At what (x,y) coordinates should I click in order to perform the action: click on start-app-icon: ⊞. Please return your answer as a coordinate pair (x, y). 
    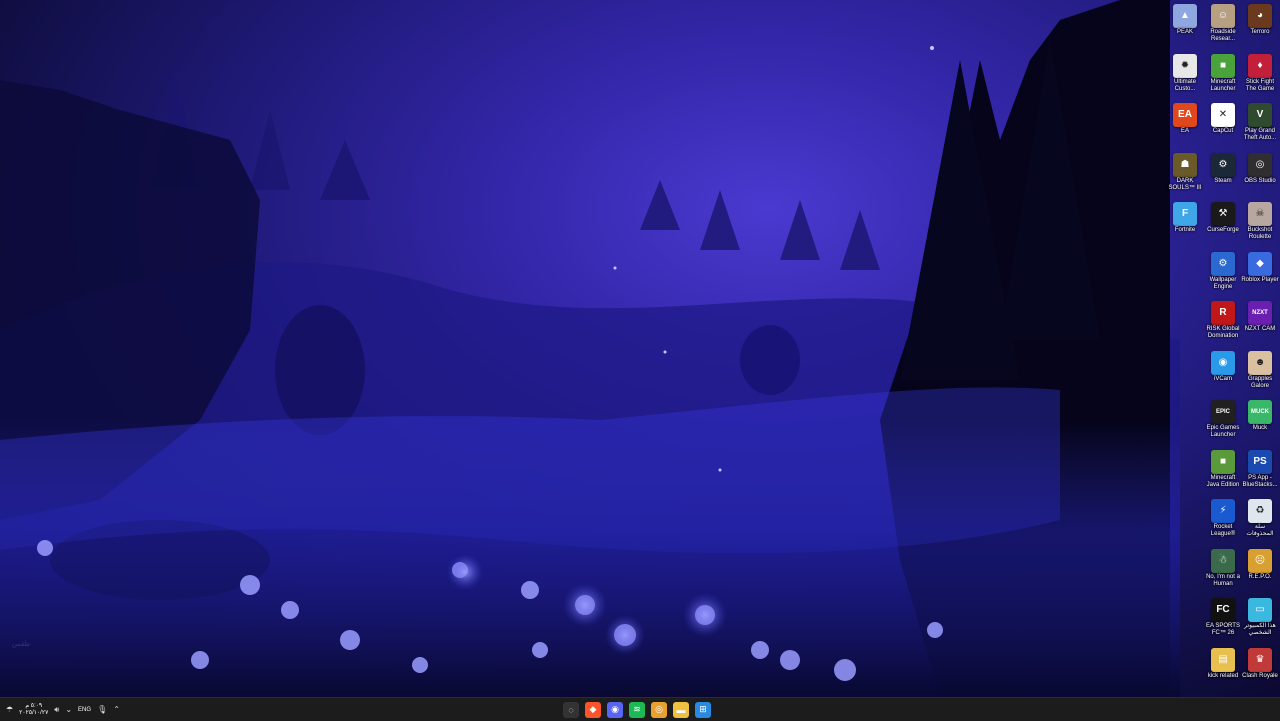
    Looking at the image, I should click on (703, 709).